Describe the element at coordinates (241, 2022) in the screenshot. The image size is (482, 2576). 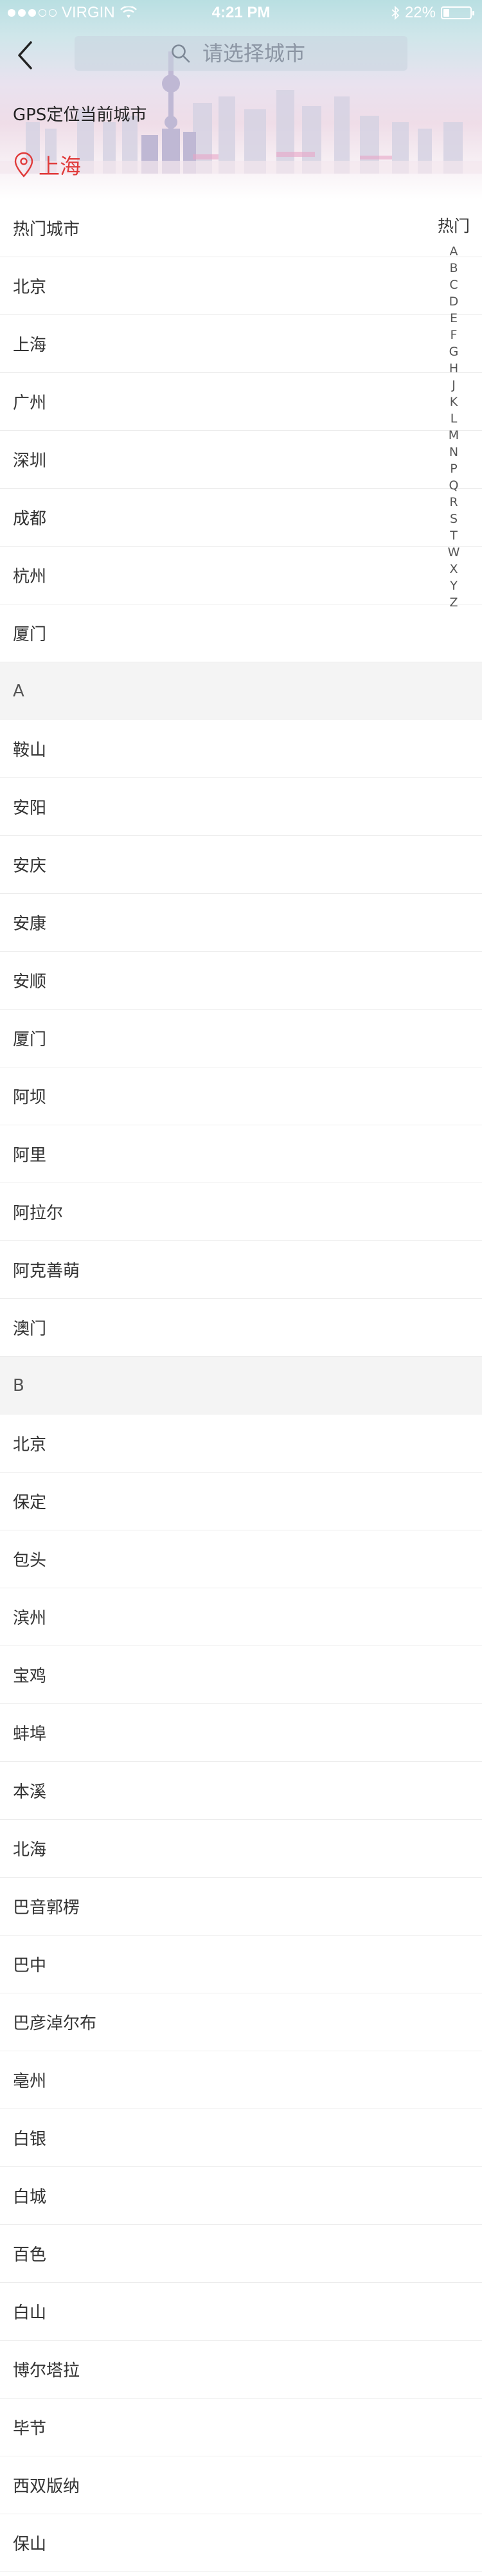
I see `city-list-item: 巴彦淖尔布` at that location.